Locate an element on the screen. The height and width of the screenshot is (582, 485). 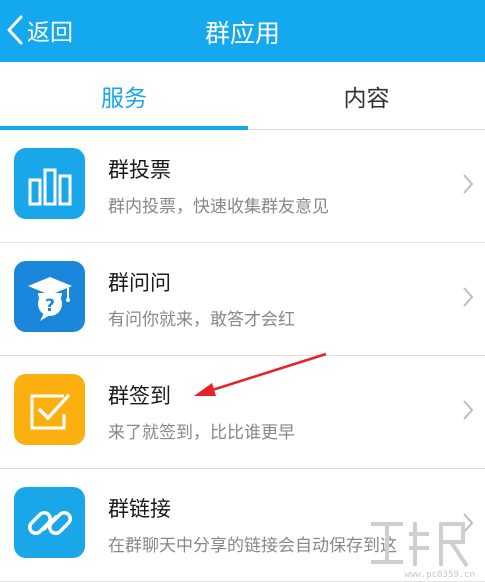
tab-bar: 服务 内容 is located at coordinates (242, 96).